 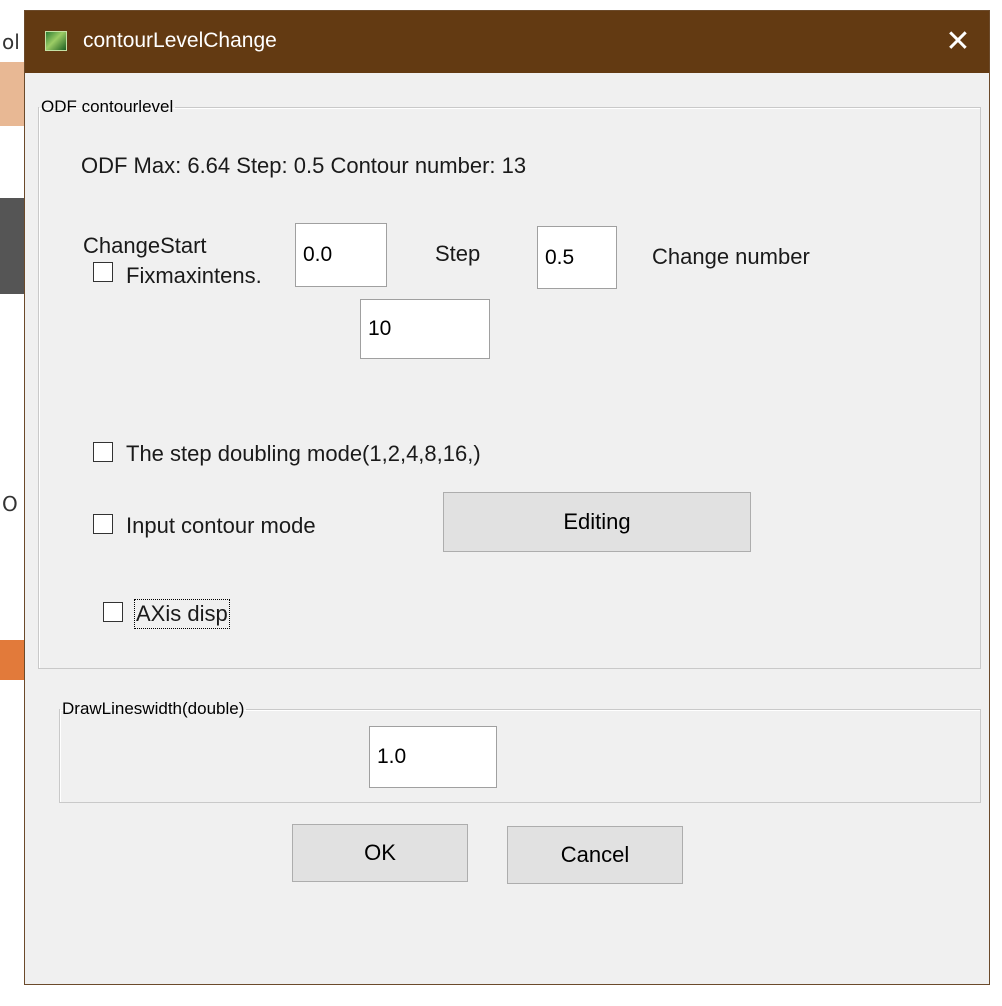 What do you see at coordinates (380, 853) in the screenshot?
I see `ok-button: OK` at bounding box center [380, 853].